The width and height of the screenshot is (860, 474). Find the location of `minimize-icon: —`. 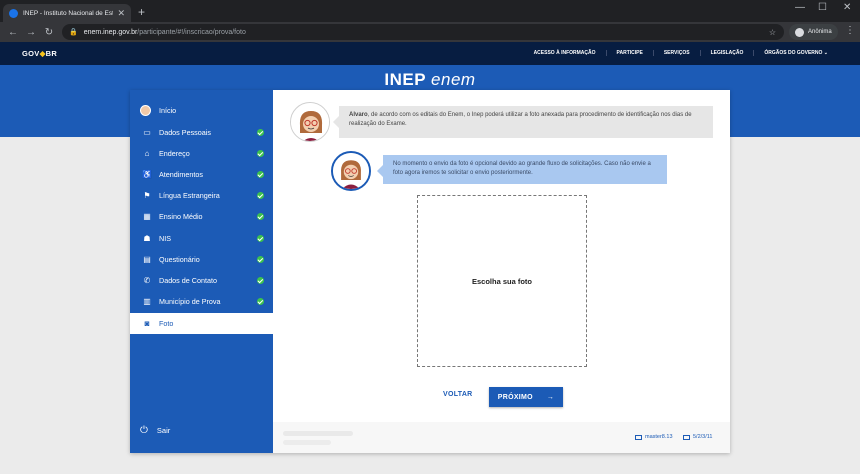

minimize-icon: — is located at coordinates (800, 7).